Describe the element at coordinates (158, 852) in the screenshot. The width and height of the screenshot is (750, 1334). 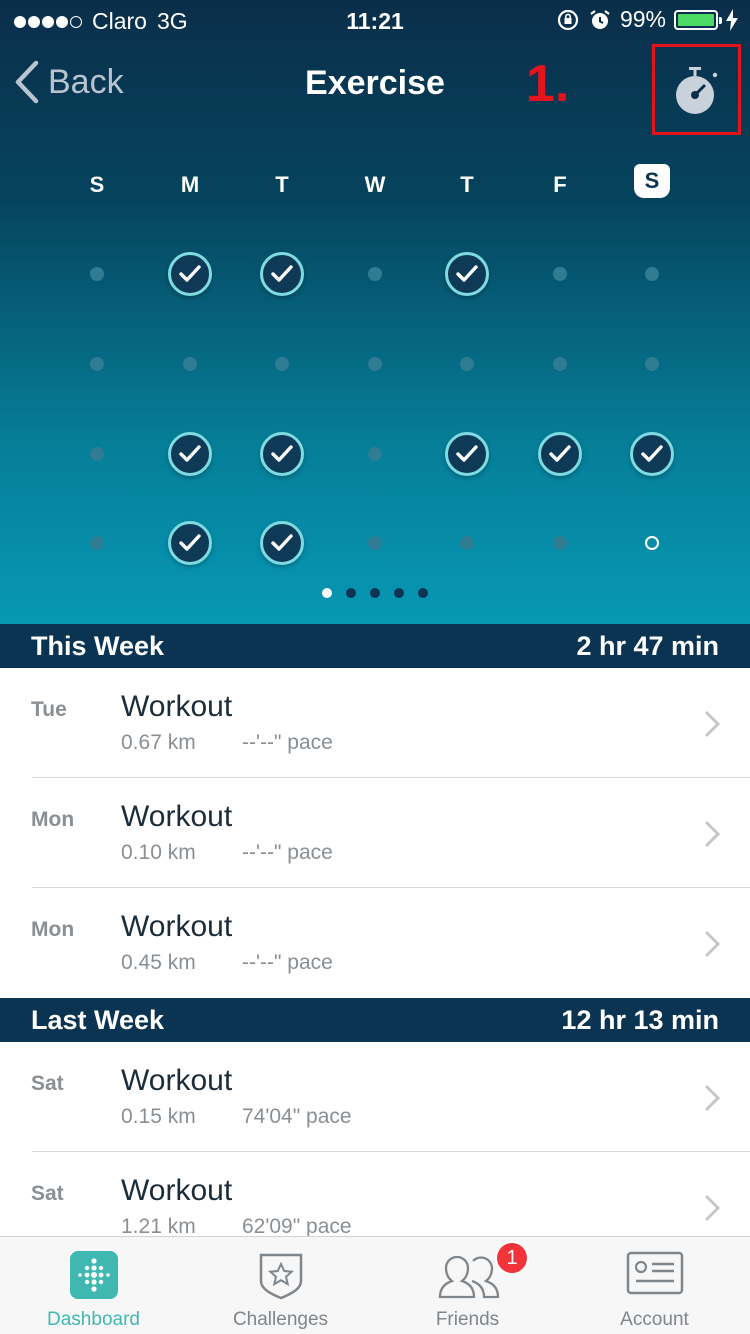
I see `workout-distance: 0.10 km` at that location.